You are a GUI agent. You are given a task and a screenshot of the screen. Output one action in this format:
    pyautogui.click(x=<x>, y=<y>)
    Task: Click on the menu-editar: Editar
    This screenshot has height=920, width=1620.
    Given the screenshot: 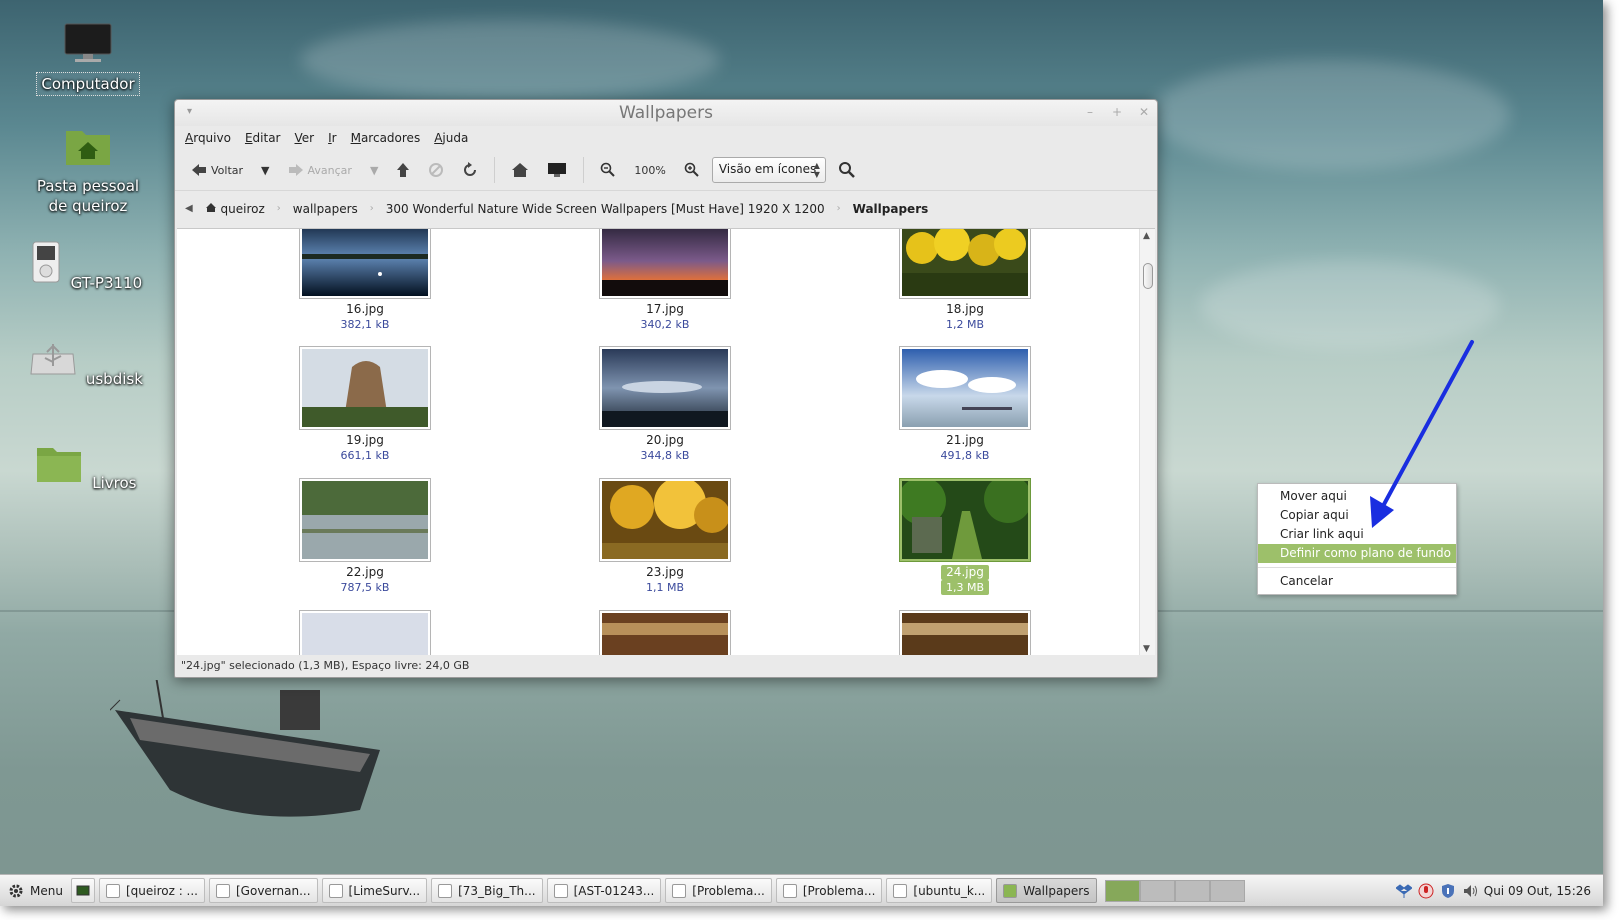 What is the action you would take?
    pyautogui.click(x=263, y=138)
    